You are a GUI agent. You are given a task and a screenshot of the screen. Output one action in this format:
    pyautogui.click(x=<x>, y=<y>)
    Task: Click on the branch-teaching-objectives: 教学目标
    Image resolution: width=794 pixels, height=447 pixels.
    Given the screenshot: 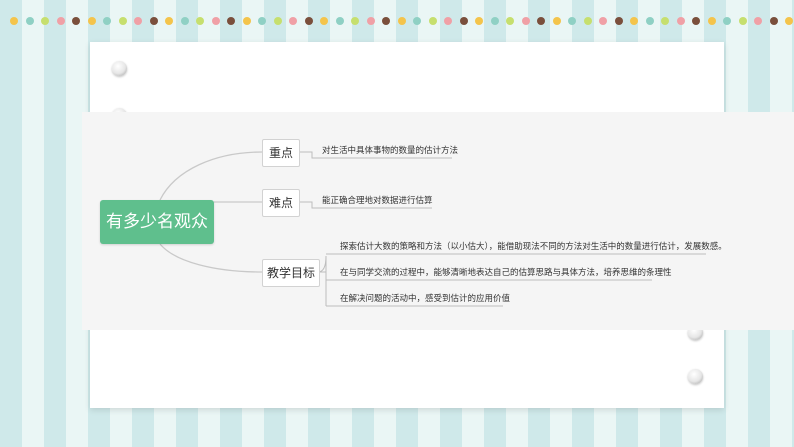 What is the action you would take?
    pyautogui.click(x=291, y=273)
    